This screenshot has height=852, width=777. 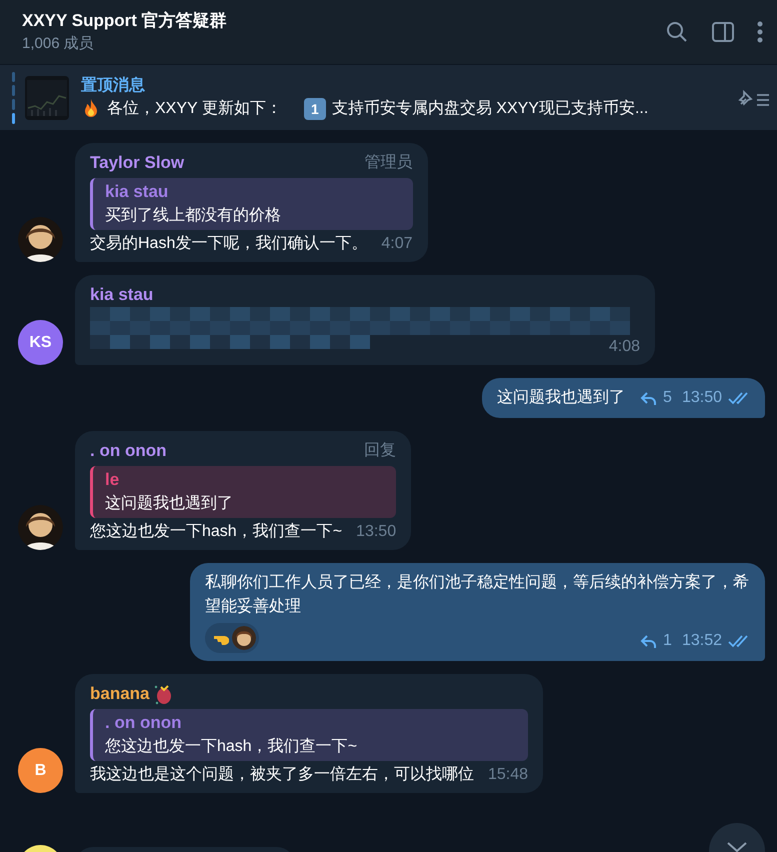 What do you see at coordinates (120, 694) in the screenshot?
I see `sender-name: banana` at bounding box center [120, 694].